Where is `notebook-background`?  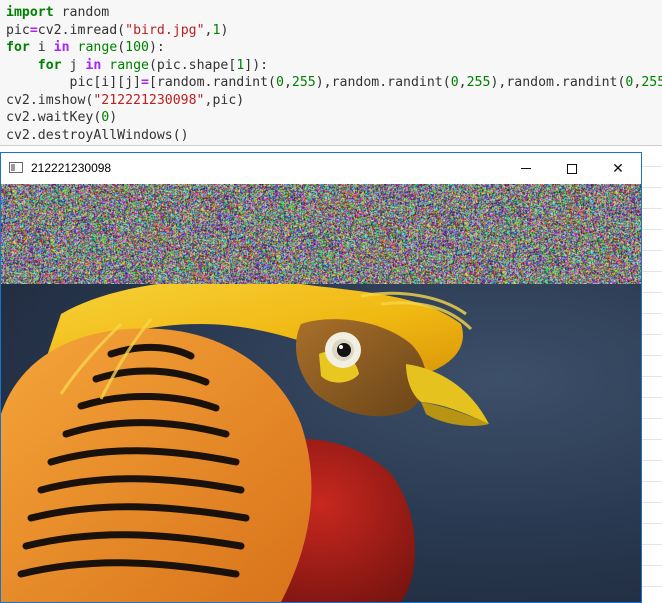
notebook-background is located at coordinates (652, 374).